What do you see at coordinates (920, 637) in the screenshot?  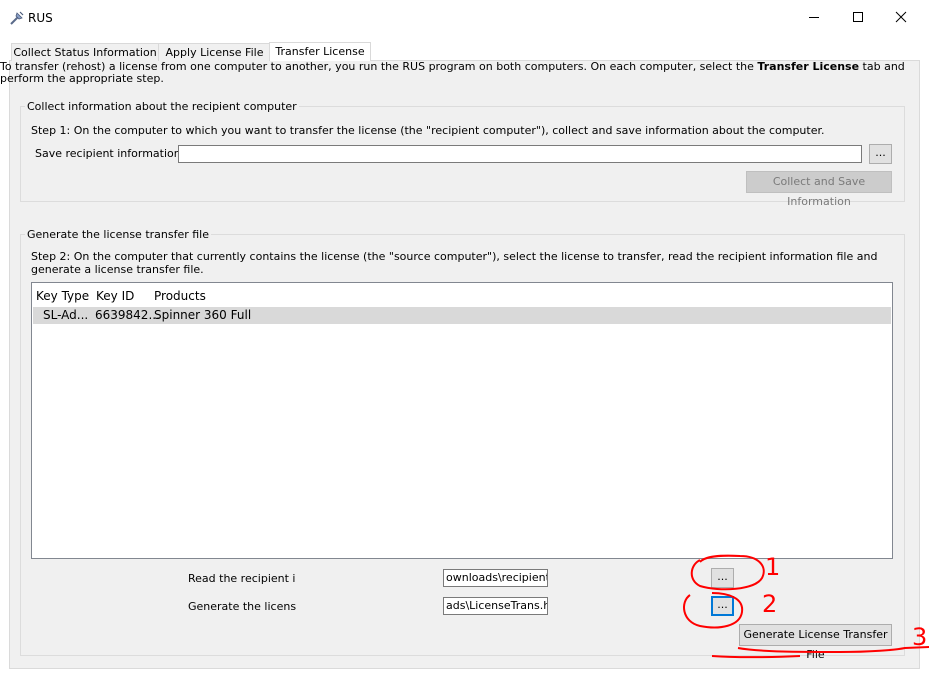 I see `annotation-number-3: 3` at bounding box center [920, 637].